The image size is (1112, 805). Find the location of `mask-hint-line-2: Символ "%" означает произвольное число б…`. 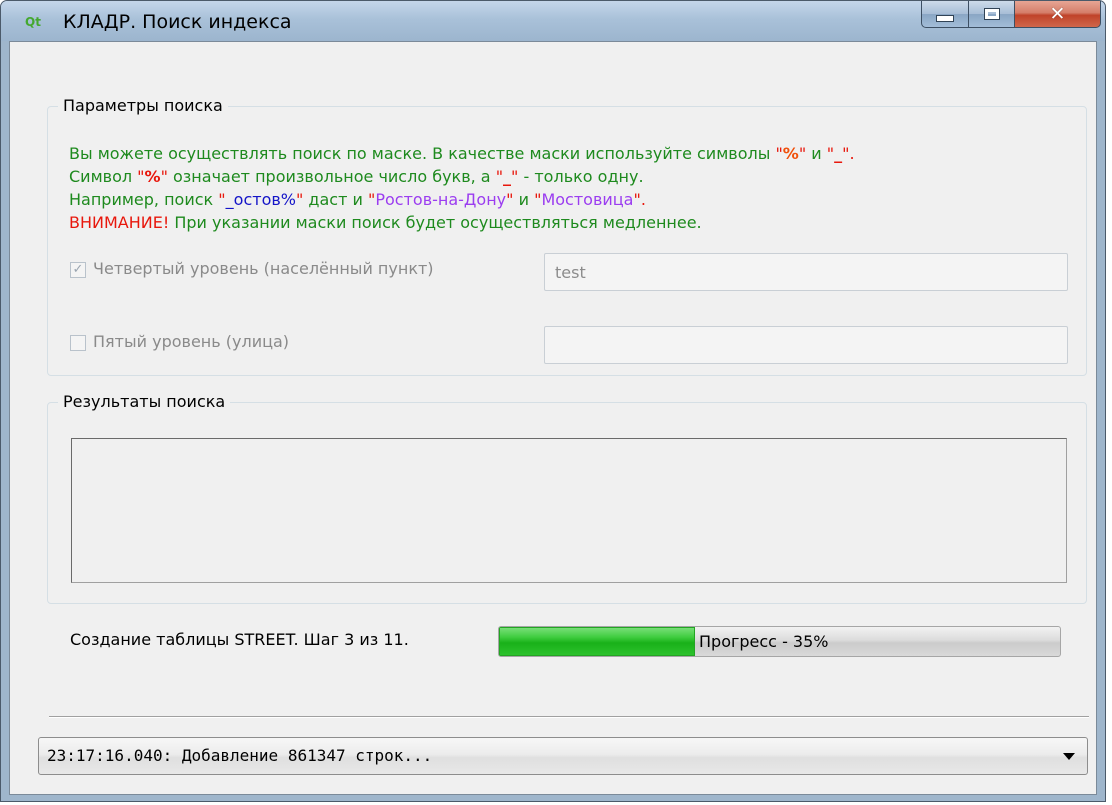

mask-hint-line-2: Символ "%" означает произвольное число б… is located at coordinates (356, 177).